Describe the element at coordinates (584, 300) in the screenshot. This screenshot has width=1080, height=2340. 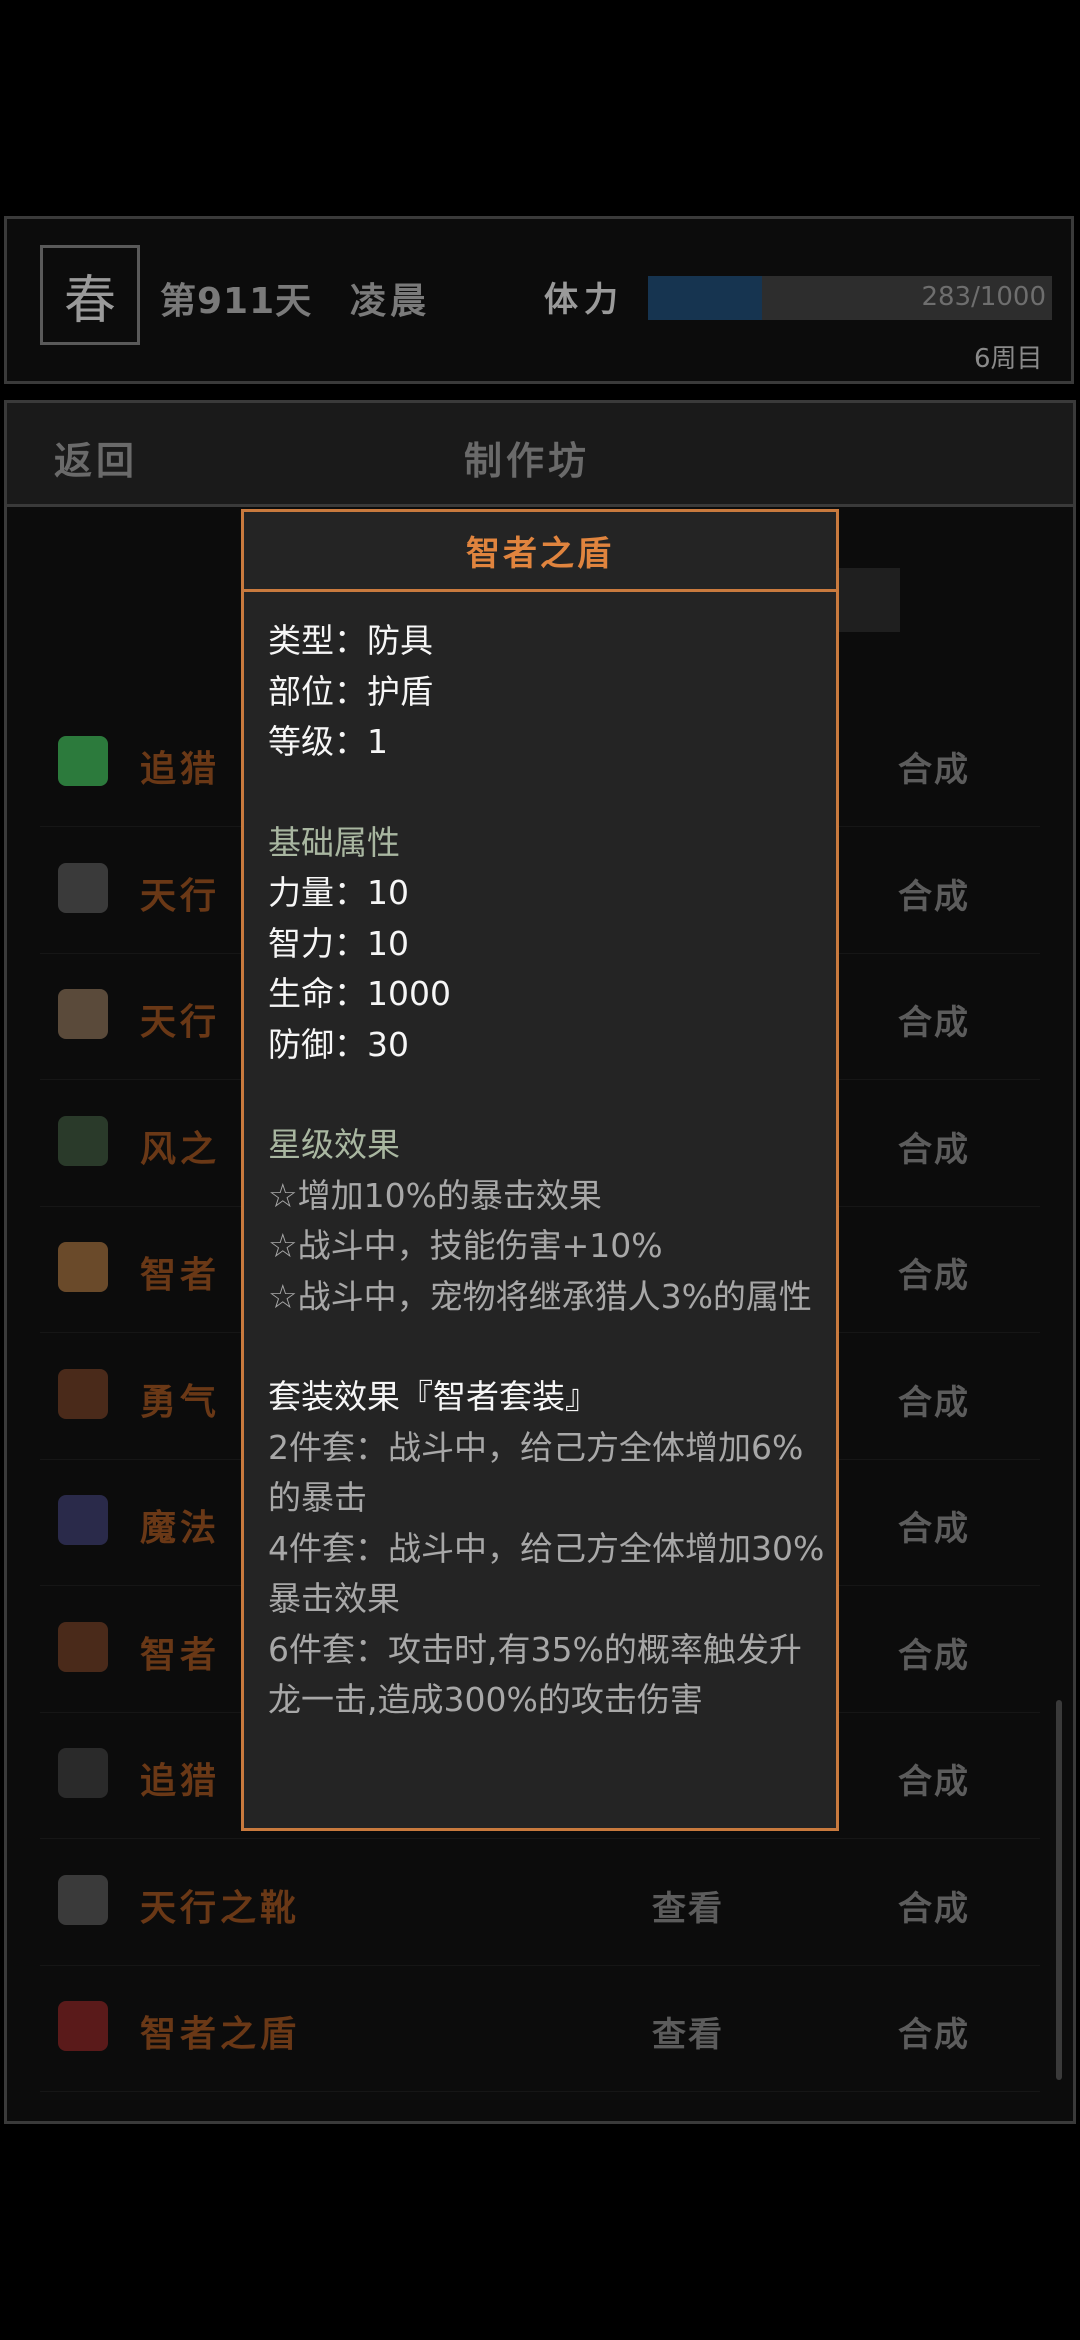
I see `stamina-label: 体力` at that location.